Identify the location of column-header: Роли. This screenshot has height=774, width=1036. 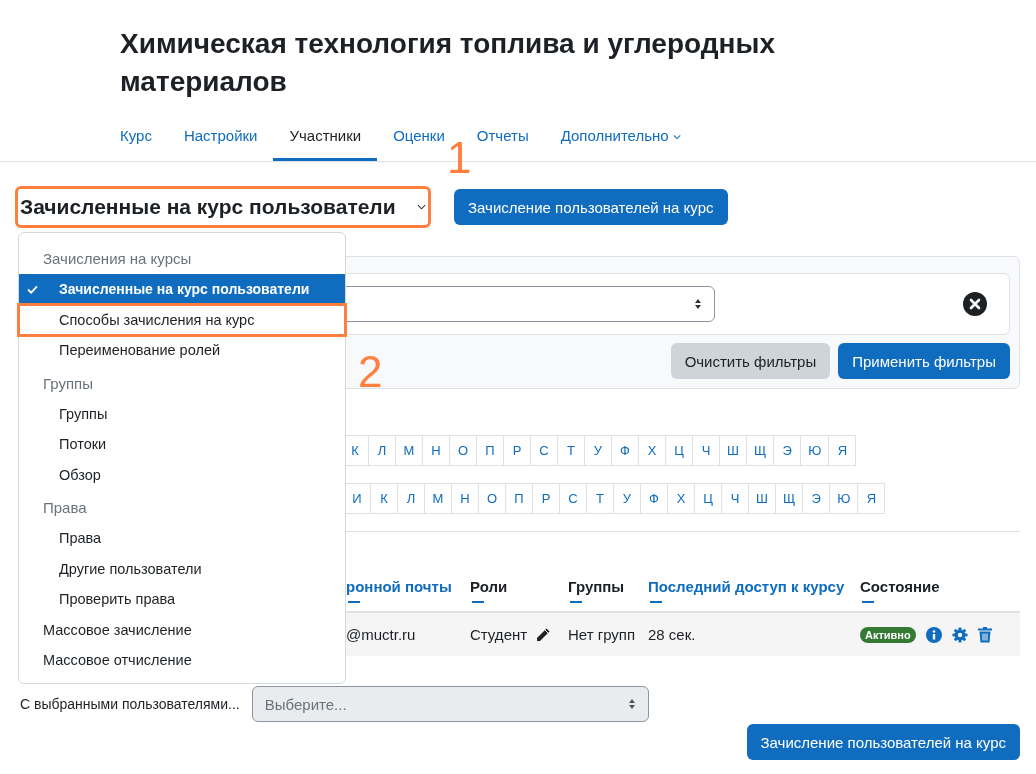
(489, 586).